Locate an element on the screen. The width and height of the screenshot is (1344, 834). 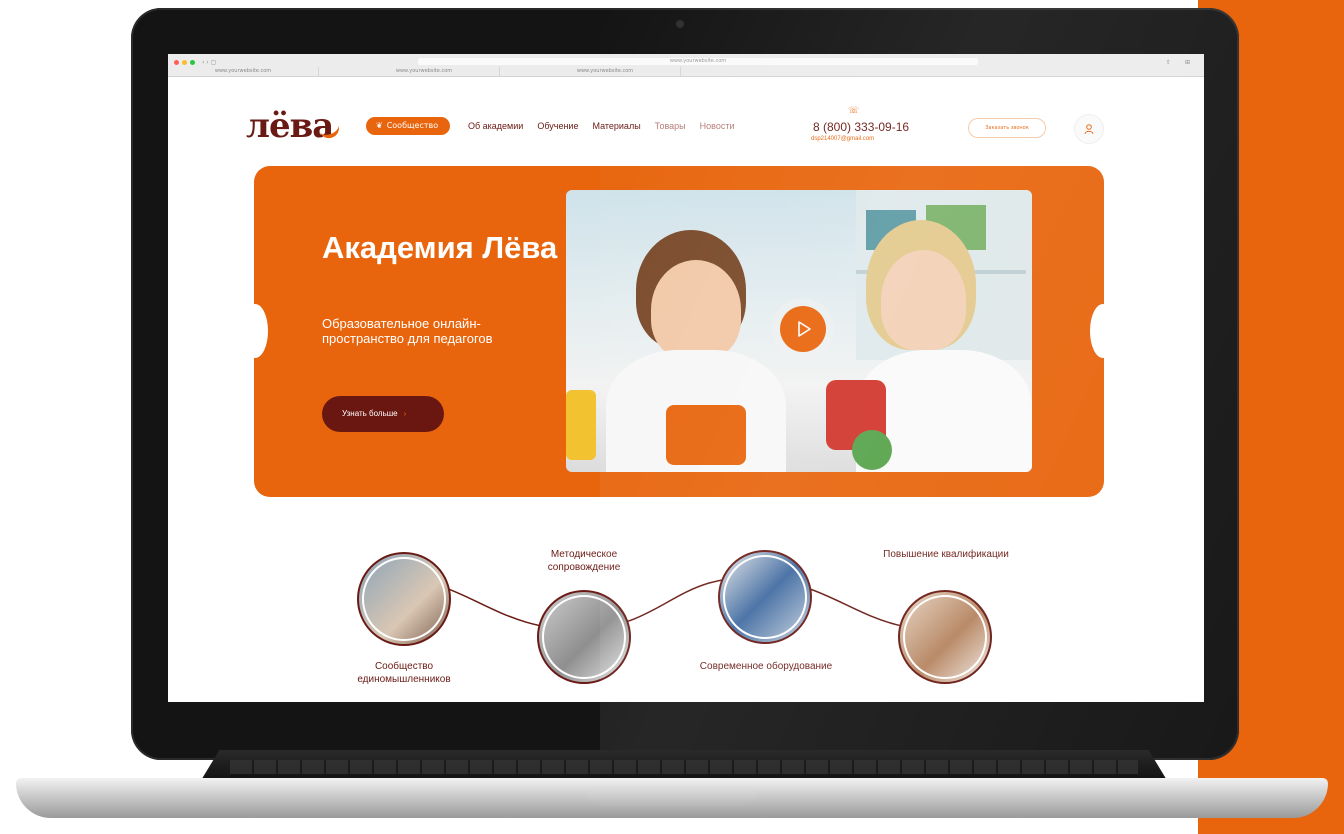
nav-item-goods: Товары is located at coordinates (670, 126).